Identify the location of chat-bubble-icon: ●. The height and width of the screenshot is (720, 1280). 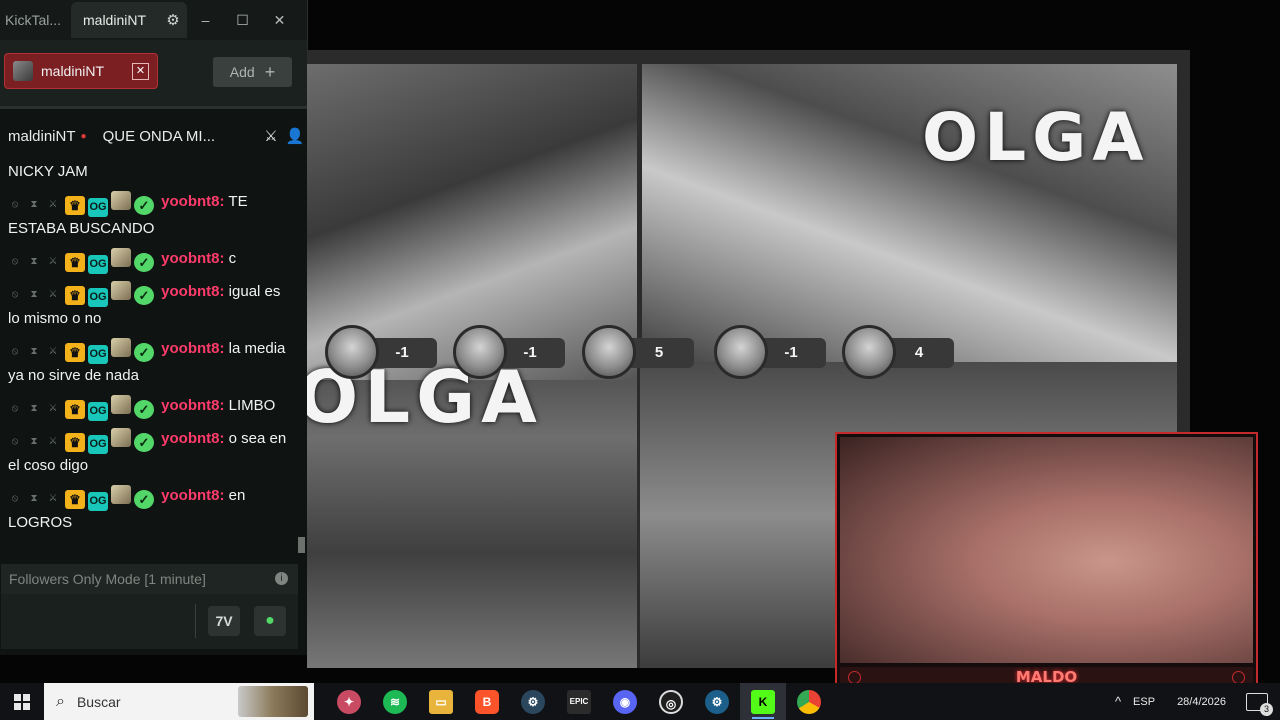
(270, 621).